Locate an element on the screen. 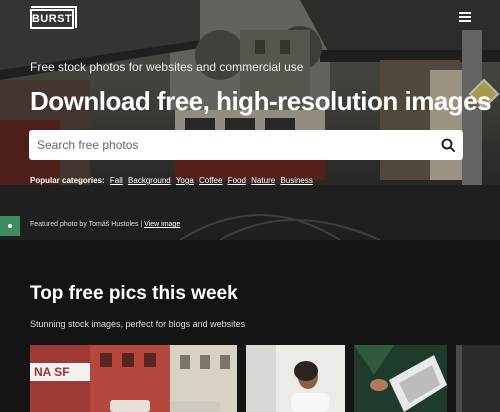 This screenshot has width=500, height=412. dot-icon is located at coordinates (10, 226).